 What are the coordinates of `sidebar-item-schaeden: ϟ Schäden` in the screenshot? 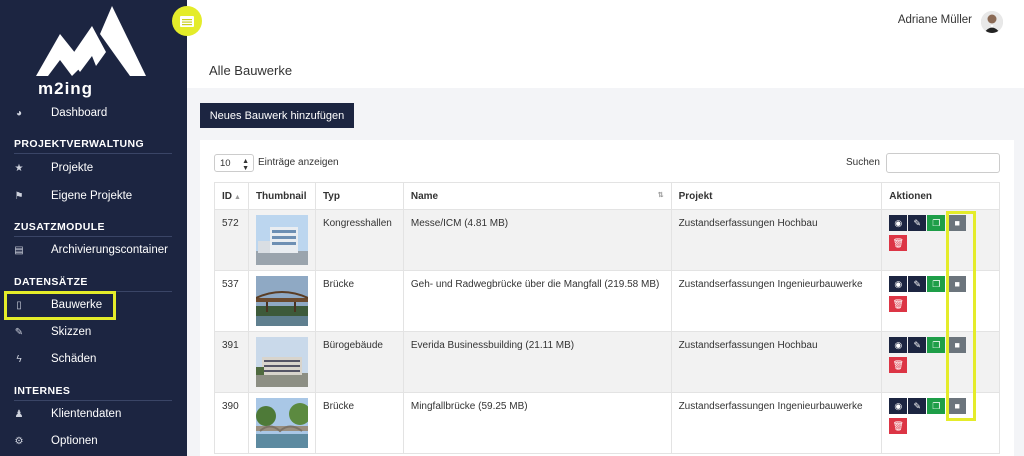 It's located at (93, 359).